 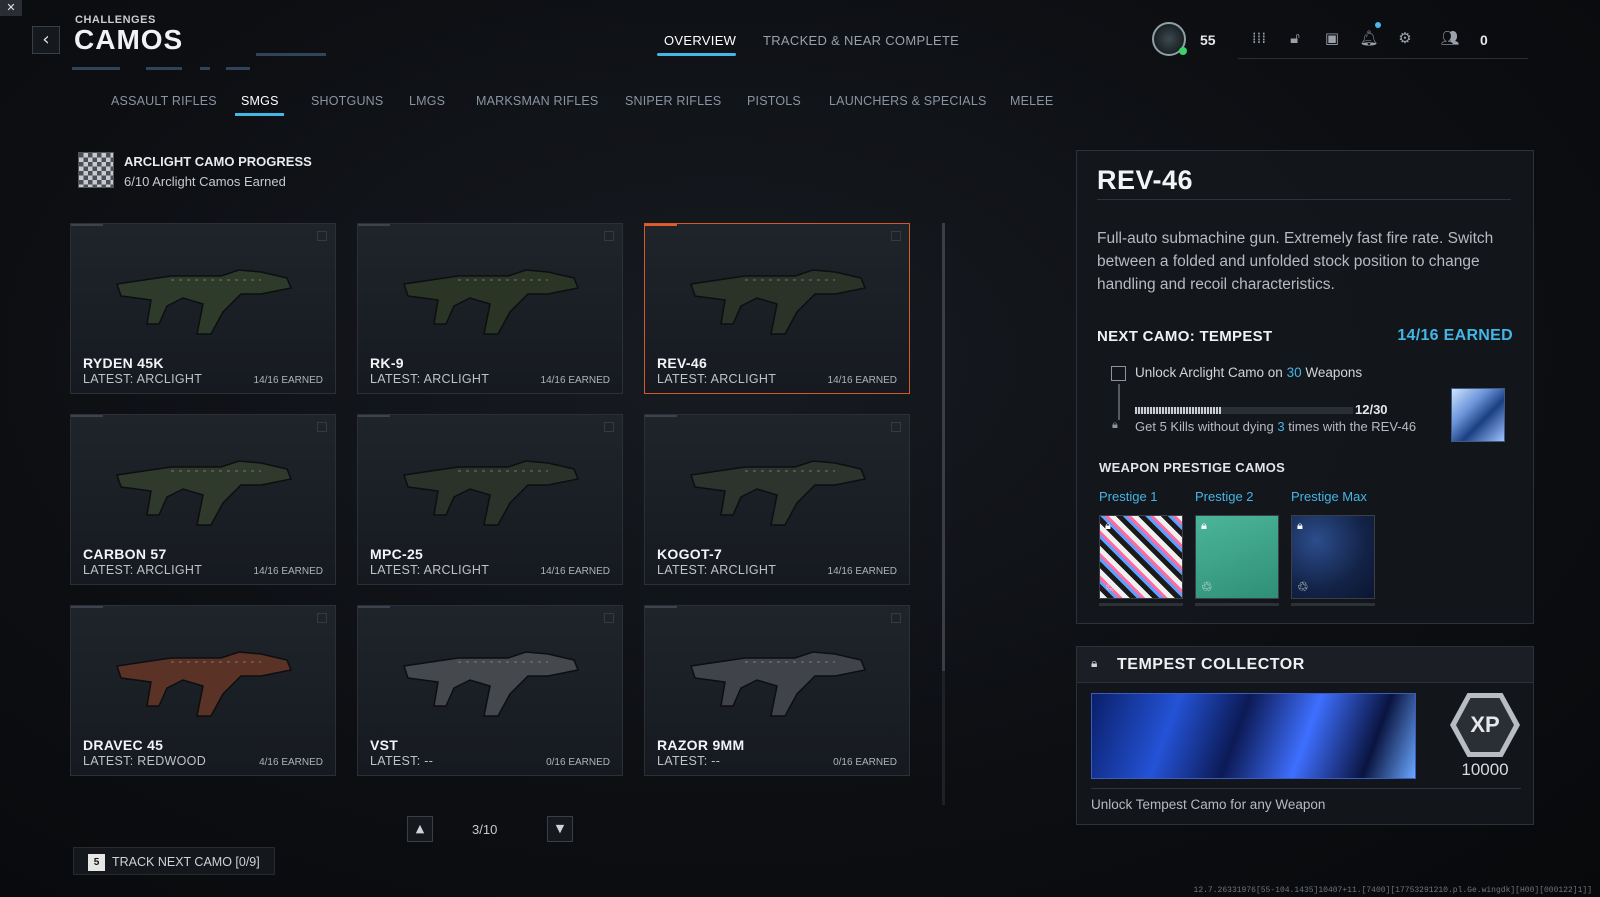 What do you see at coordinates (700, 40) in the screenshot?
I see `tab-overview: OVERVIEW` at bounding box center [700, 40].